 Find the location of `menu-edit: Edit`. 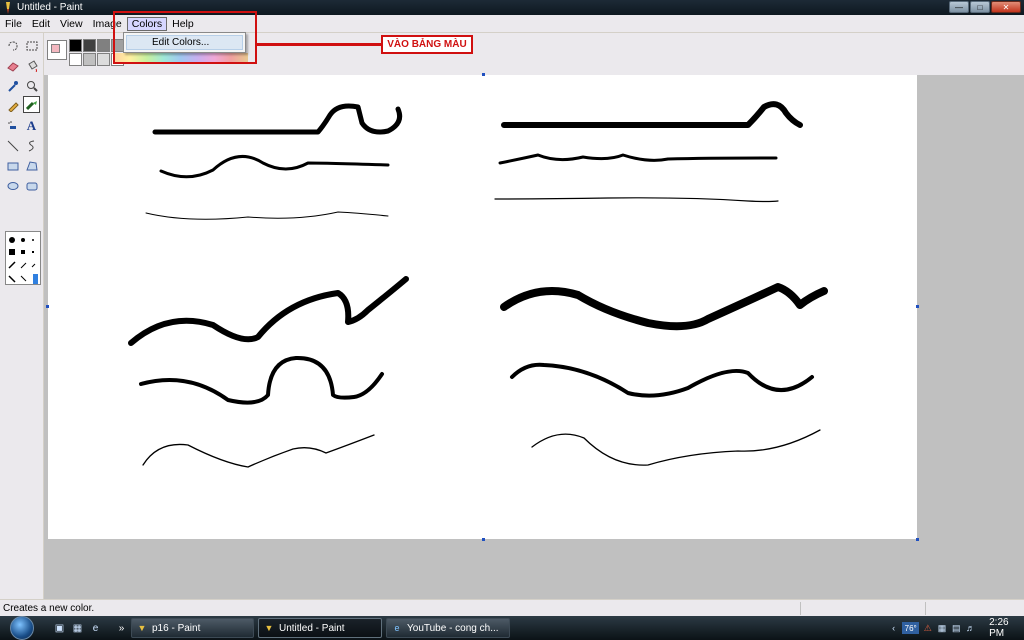

menu-edit: Edit is located at coordinates (41, 24).